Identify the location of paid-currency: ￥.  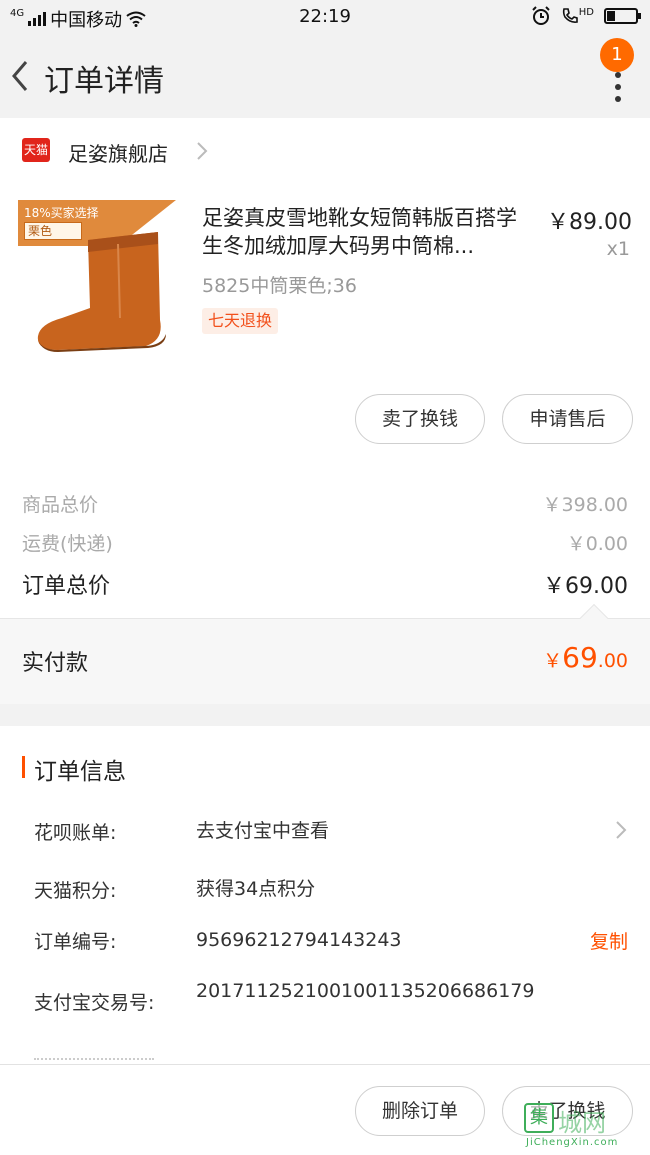
(553, 661).